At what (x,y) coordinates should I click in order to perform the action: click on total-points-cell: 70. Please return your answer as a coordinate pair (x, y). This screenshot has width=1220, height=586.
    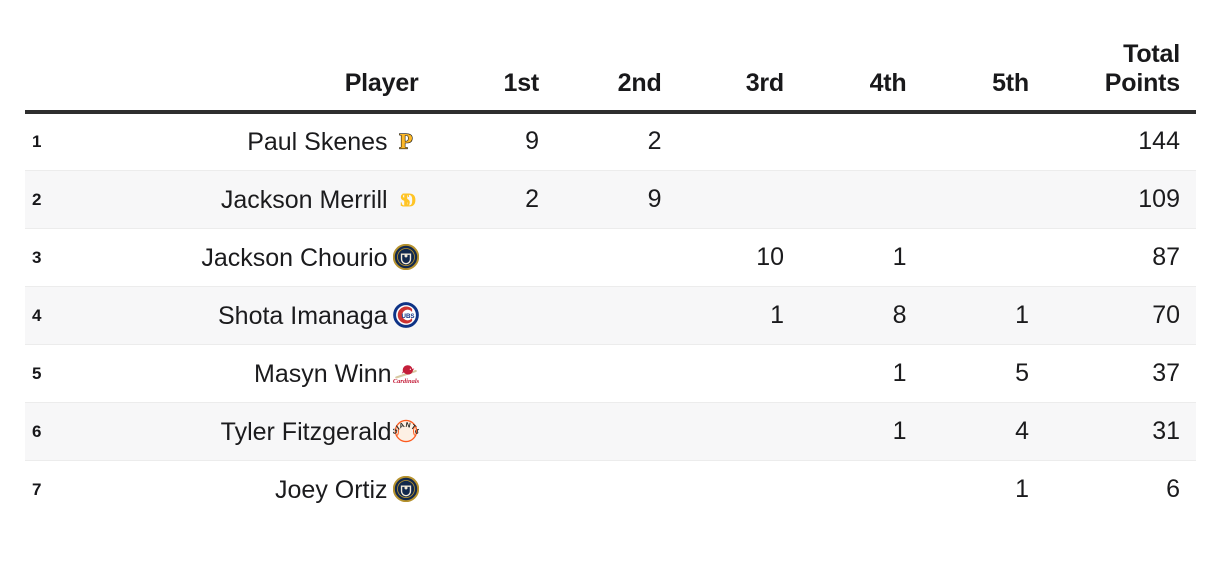
    Looking at the image, I should click on (1114, 315).